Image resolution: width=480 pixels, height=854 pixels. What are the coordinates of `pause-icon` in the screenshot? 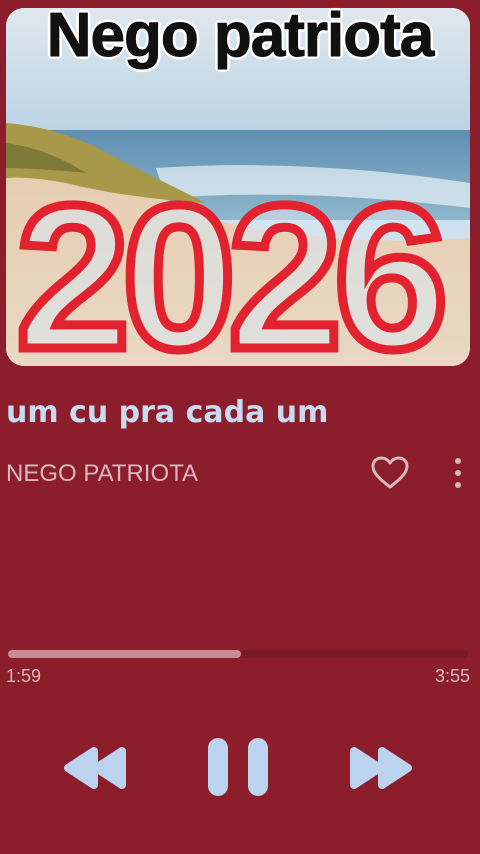 It's located at (238, 767).